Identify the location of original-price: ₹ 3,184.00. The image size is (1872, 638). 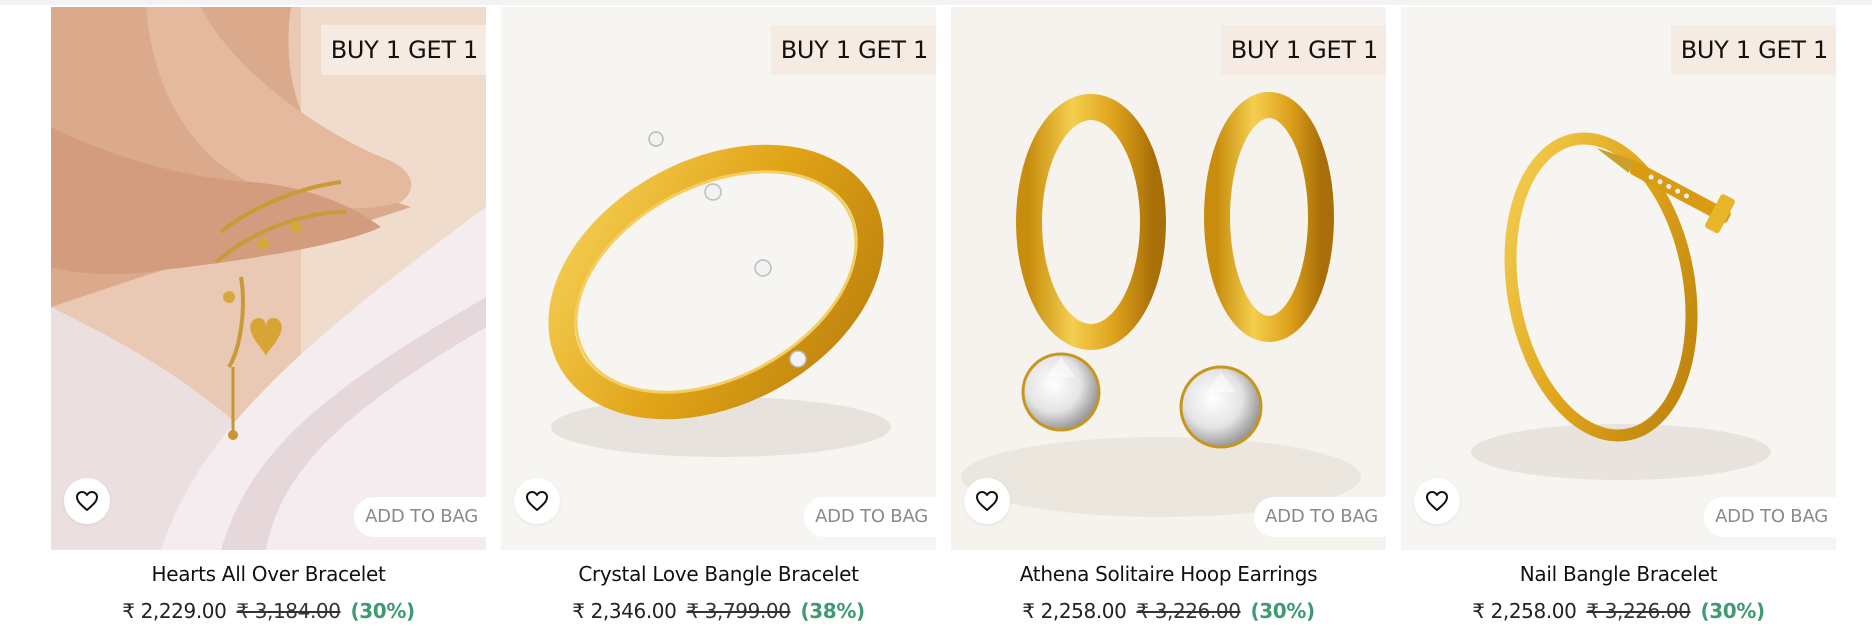
(288, 611).